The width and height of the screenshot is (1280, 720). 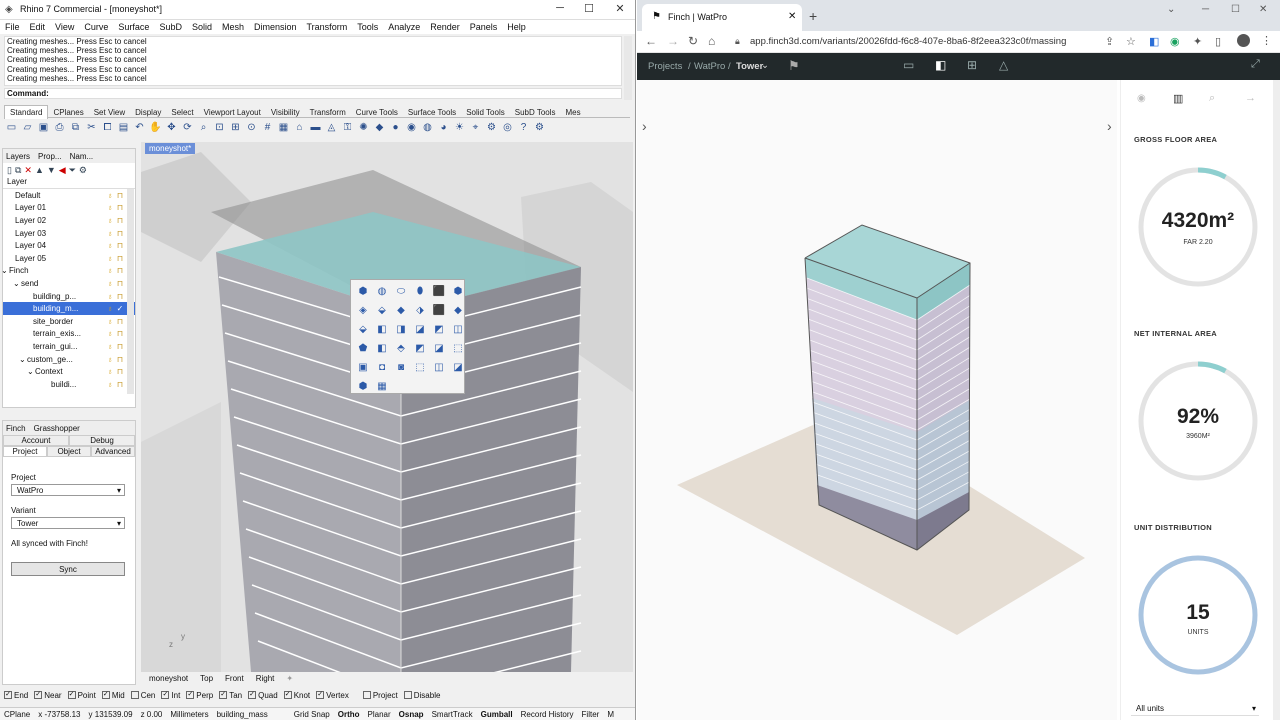 What do you see at coordinates (1235, 9) in the screenshot?
I see `maximize-icon: ☐` at bounding box center [1235, 9].